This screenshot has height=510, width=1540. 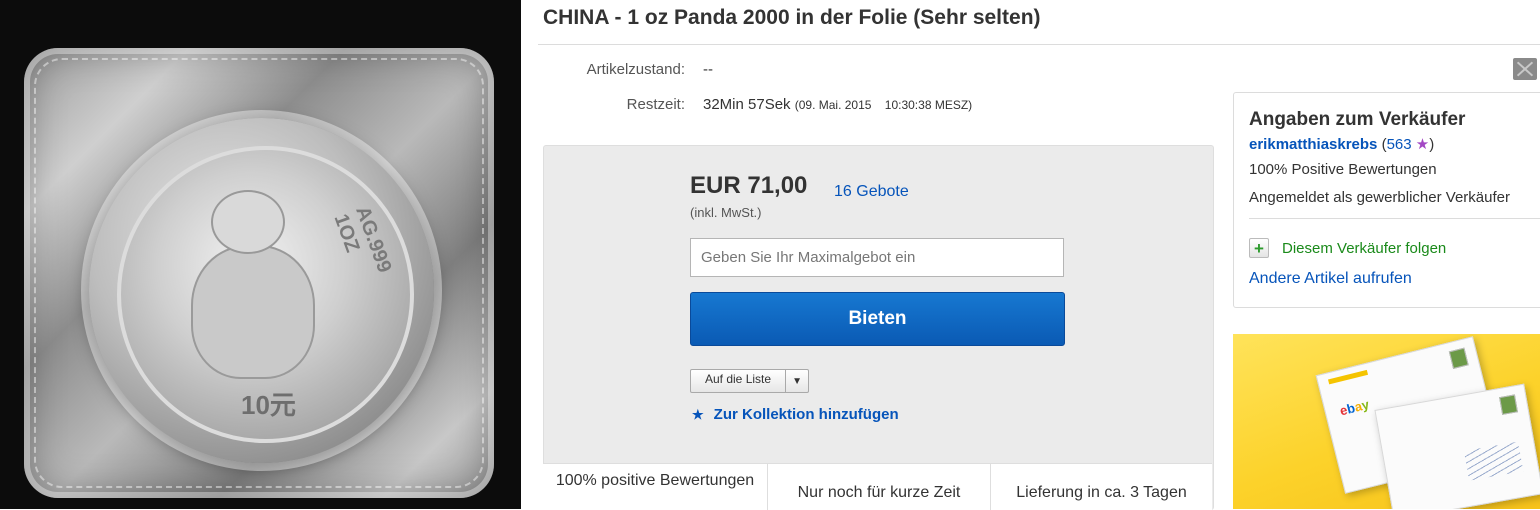 I want to click on seller-heading: Angaben zum Verkäufer, so click(x=1357, y=119).